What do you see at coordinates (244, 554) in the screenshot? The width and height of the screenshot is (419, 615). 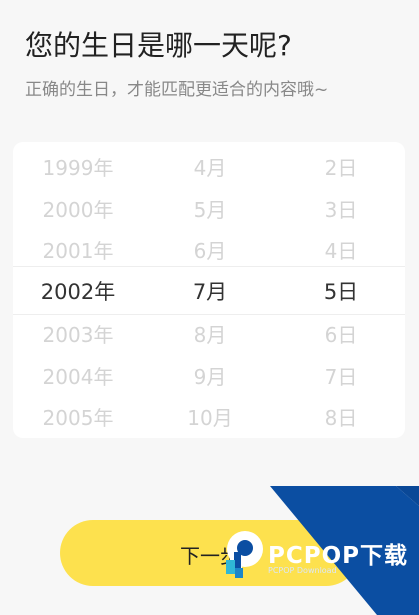 I see `pcpop-logo-icon` at bounding box center [244, 554].